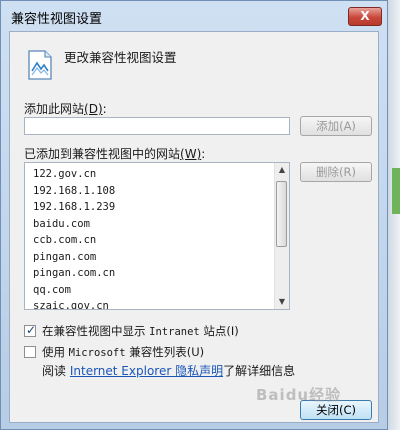 The image size is (400, 430). What do you see at coordinates (396, 191) in the screenshot?
I see `background-green-tab` at bounding box center [396, 191].